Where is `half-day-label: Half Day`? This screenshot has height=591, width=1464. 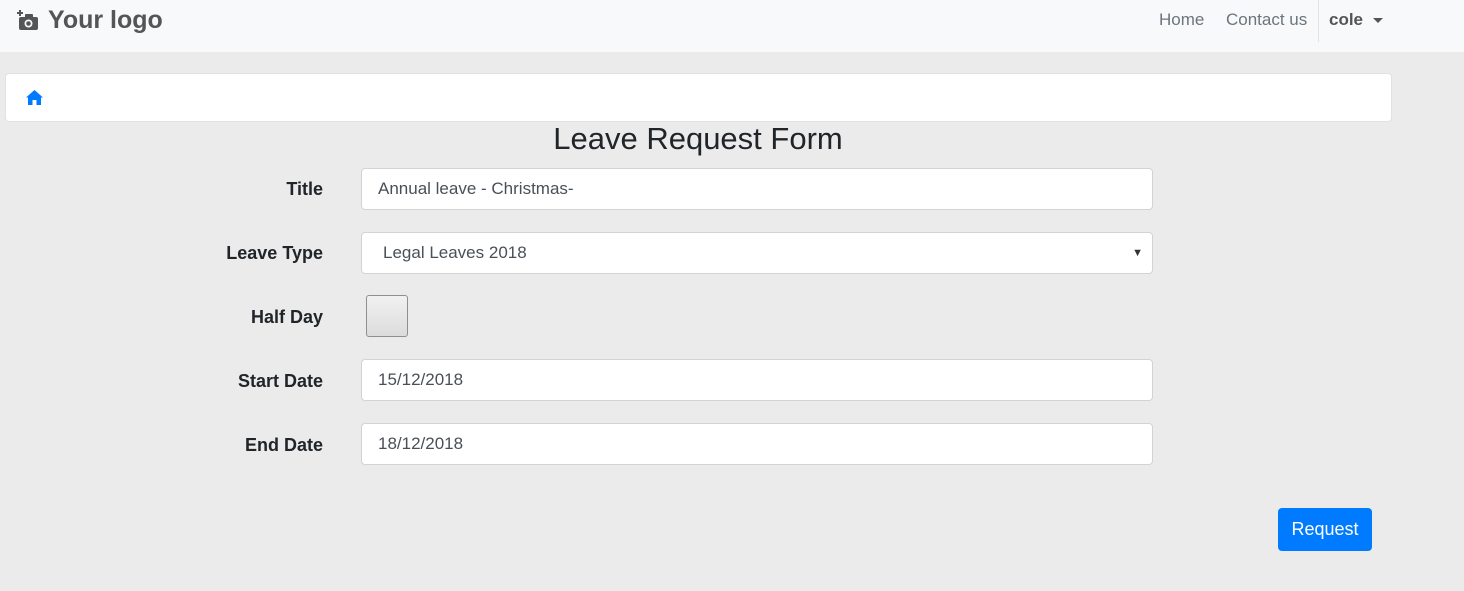
half-day-label: Half Day is located at coordinates (286, 317).